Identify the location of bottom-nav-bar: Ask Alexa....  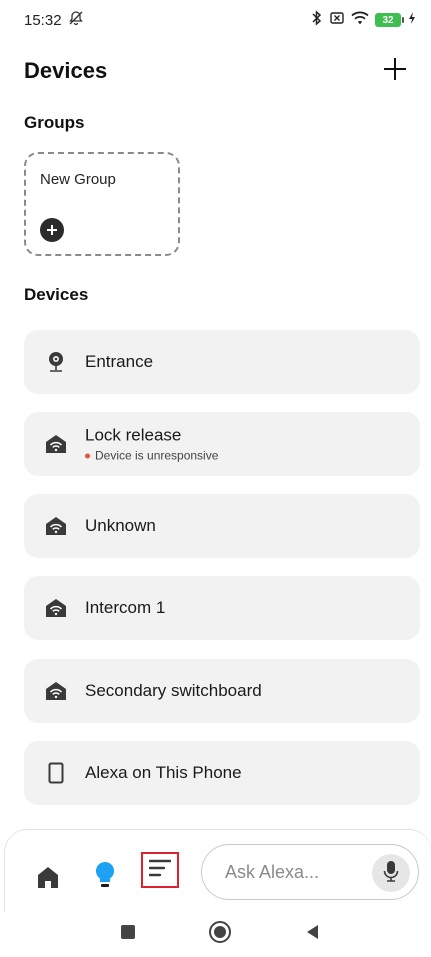
(218, 871).